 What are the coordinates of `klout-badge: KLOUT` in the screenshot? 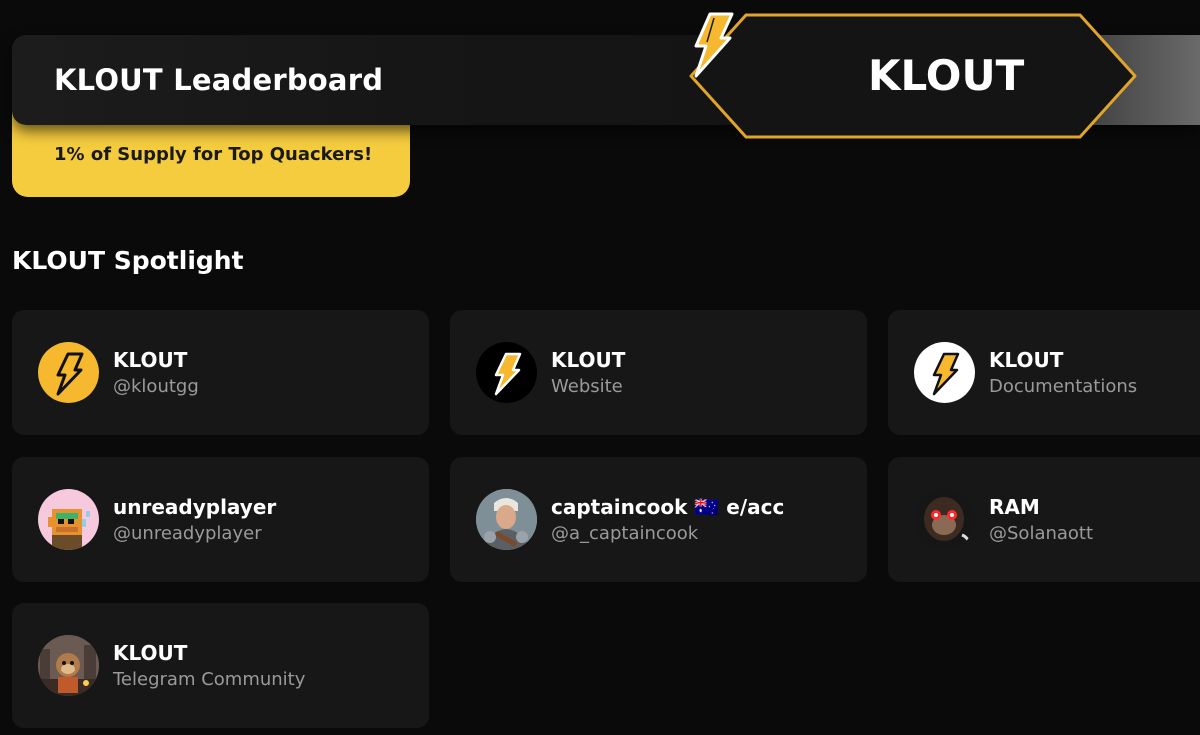 It's located at (913, 76).